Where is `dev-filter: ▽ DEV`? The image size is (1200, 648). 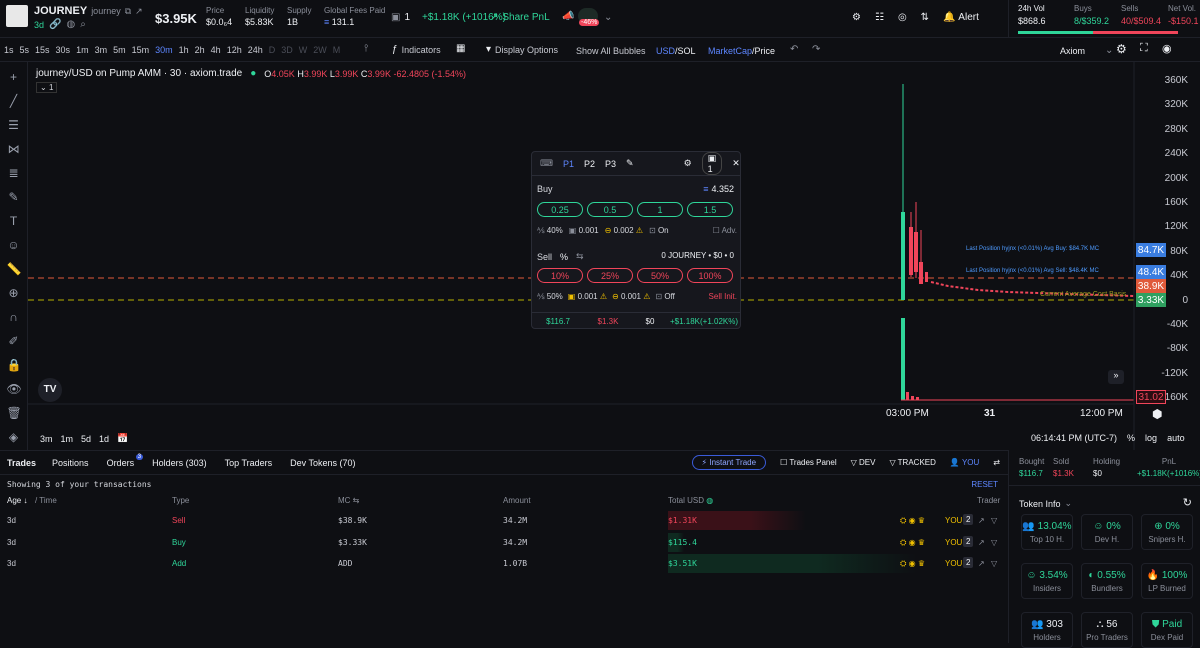 dev-filter: ▽ DEV is located at coordinates (863, 462).